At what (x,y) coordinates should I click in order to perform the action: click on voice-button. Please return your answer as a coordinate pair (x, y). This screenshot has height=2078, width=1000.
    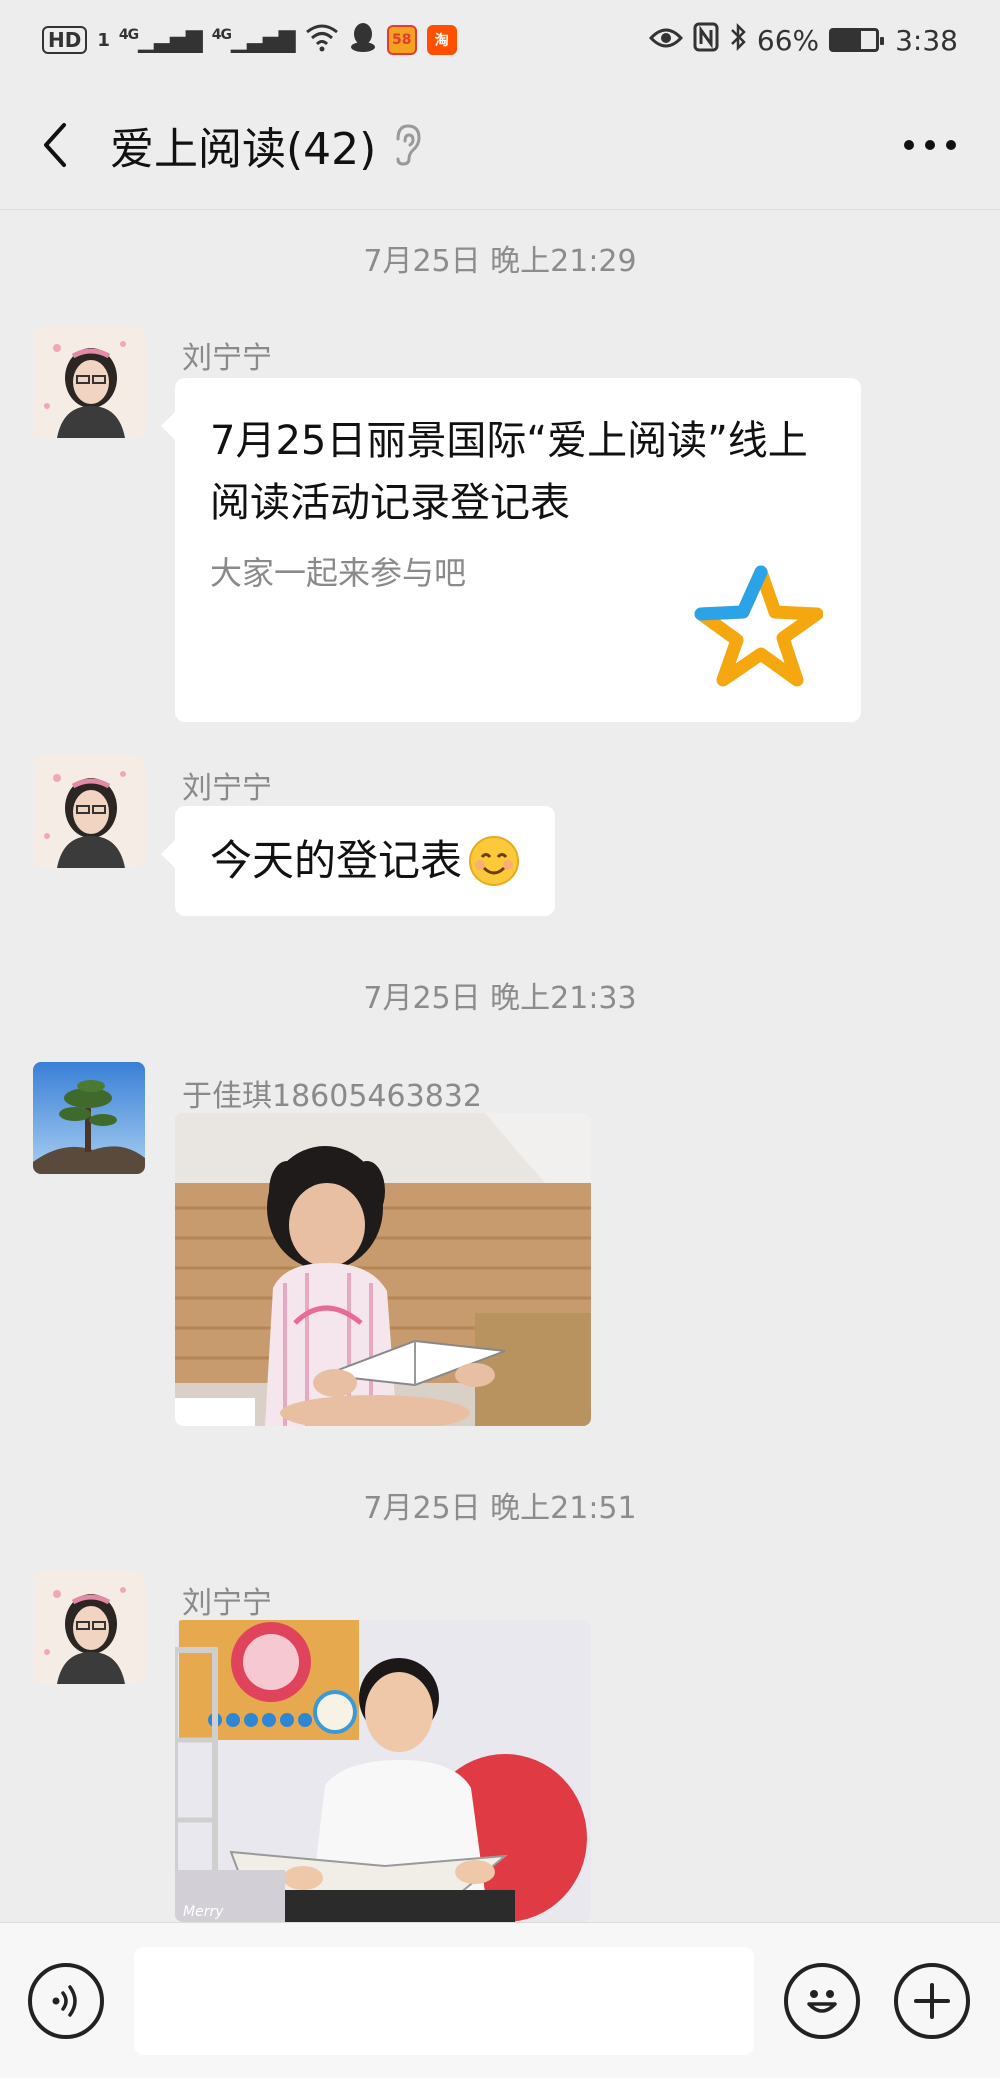
    Looking at the image, I should click on (66, 2001).